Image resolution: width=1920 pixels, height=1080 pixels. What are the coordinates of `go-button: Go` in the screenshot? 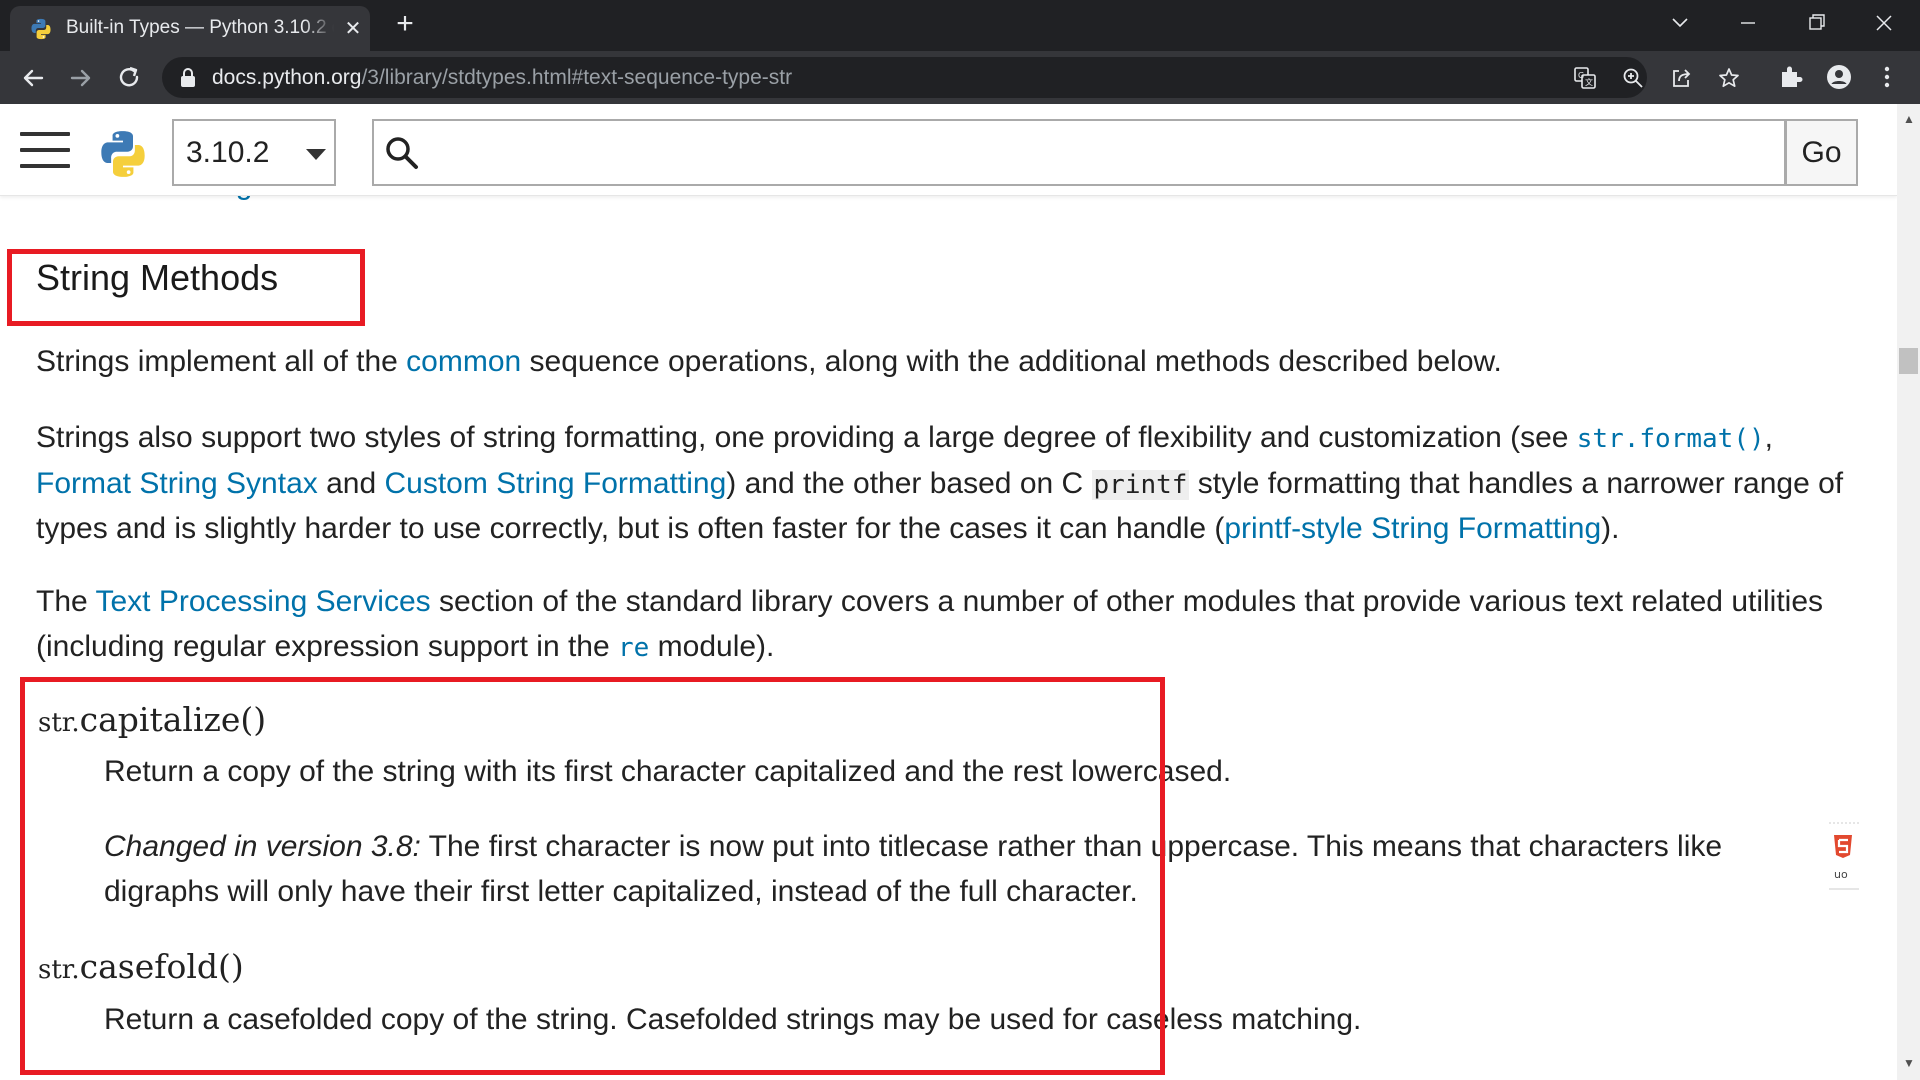 It's located at (1821, 152).